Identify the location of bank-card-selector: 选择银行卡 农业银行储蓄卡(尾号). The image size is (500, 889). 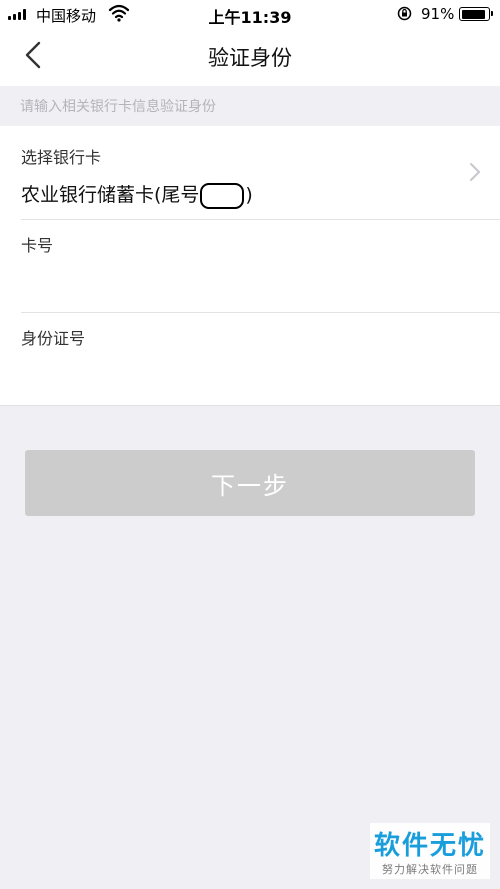
(250, 172).